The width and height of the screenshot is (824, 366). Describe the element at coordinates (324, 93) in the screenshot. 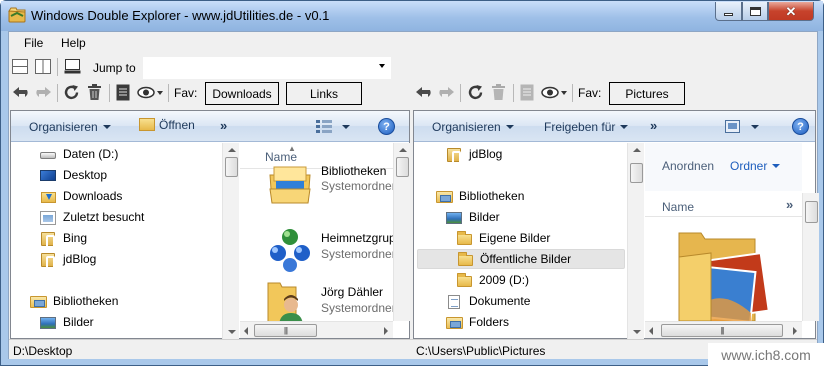

I see `fav-links-button: Links` at that location.